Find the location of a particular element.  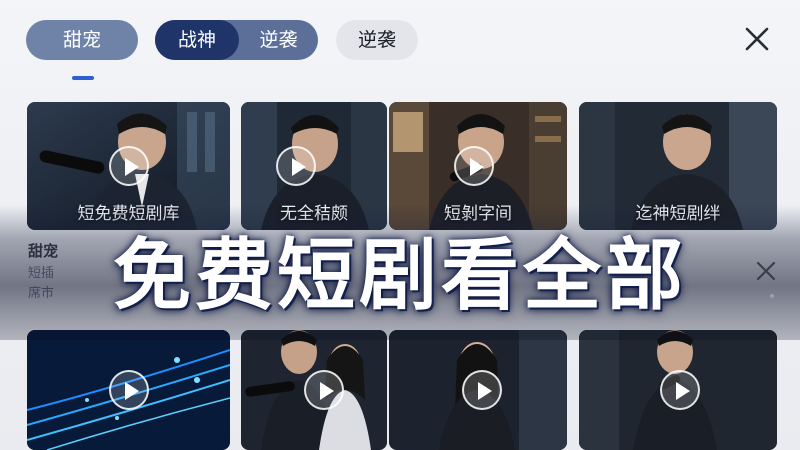

tab-indicator is located at coordinates (83, 78).